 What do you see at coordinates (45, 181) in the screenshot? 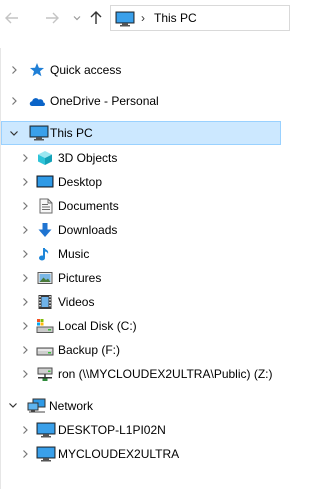
I see `desktop-icon` at bounding box center [45, 181].